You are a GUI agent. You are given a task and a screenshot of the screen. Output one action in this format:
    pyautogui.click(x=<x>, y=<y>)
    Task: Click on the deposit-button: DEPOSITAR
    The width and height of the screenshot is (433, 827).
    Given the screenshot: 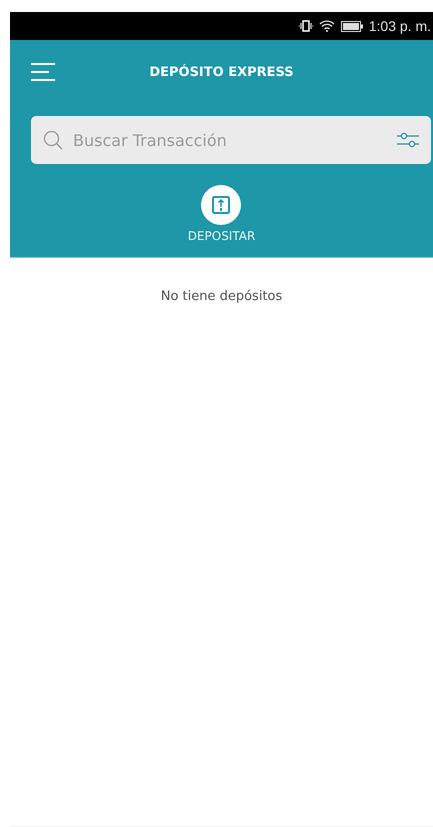 What is the action you would take?
    pyautogui.click(x=222, y=214)
    